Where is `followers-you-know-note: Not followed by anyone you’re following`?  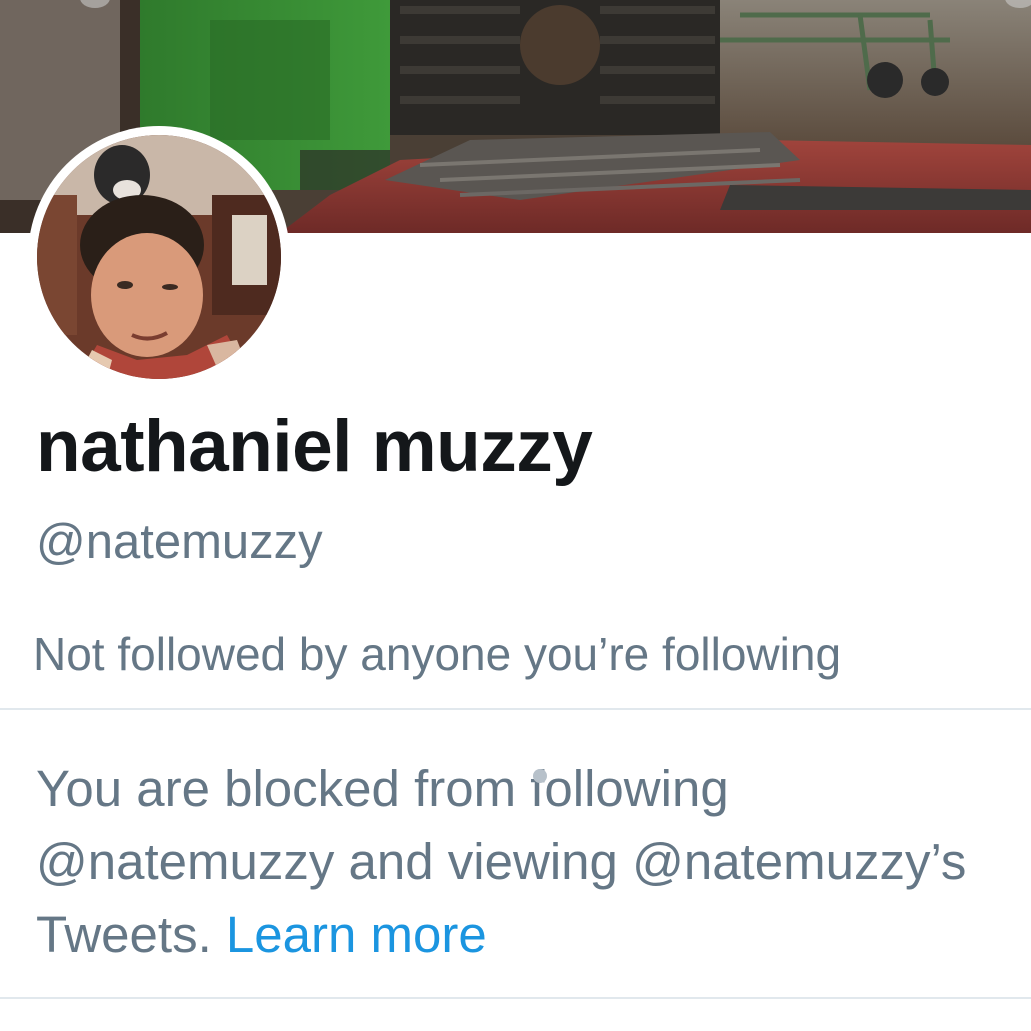
followers-you-know-note: Not followed by anyone you’re following is located at coordinates (437, 654).